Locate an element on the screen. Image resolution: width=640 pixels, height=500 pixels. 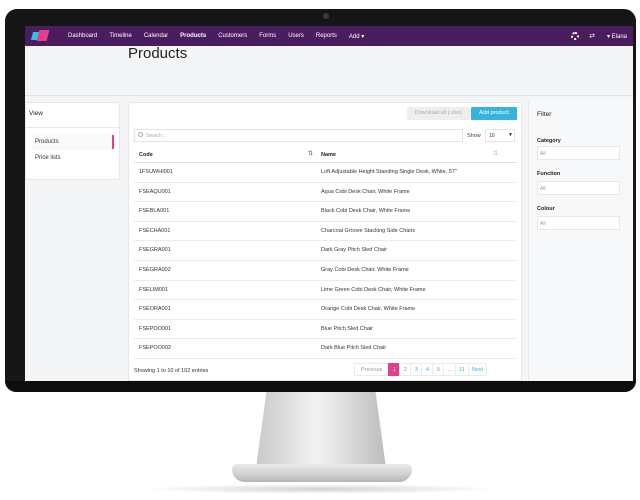
pagination-next: Next is located at coordinates (477, 369).